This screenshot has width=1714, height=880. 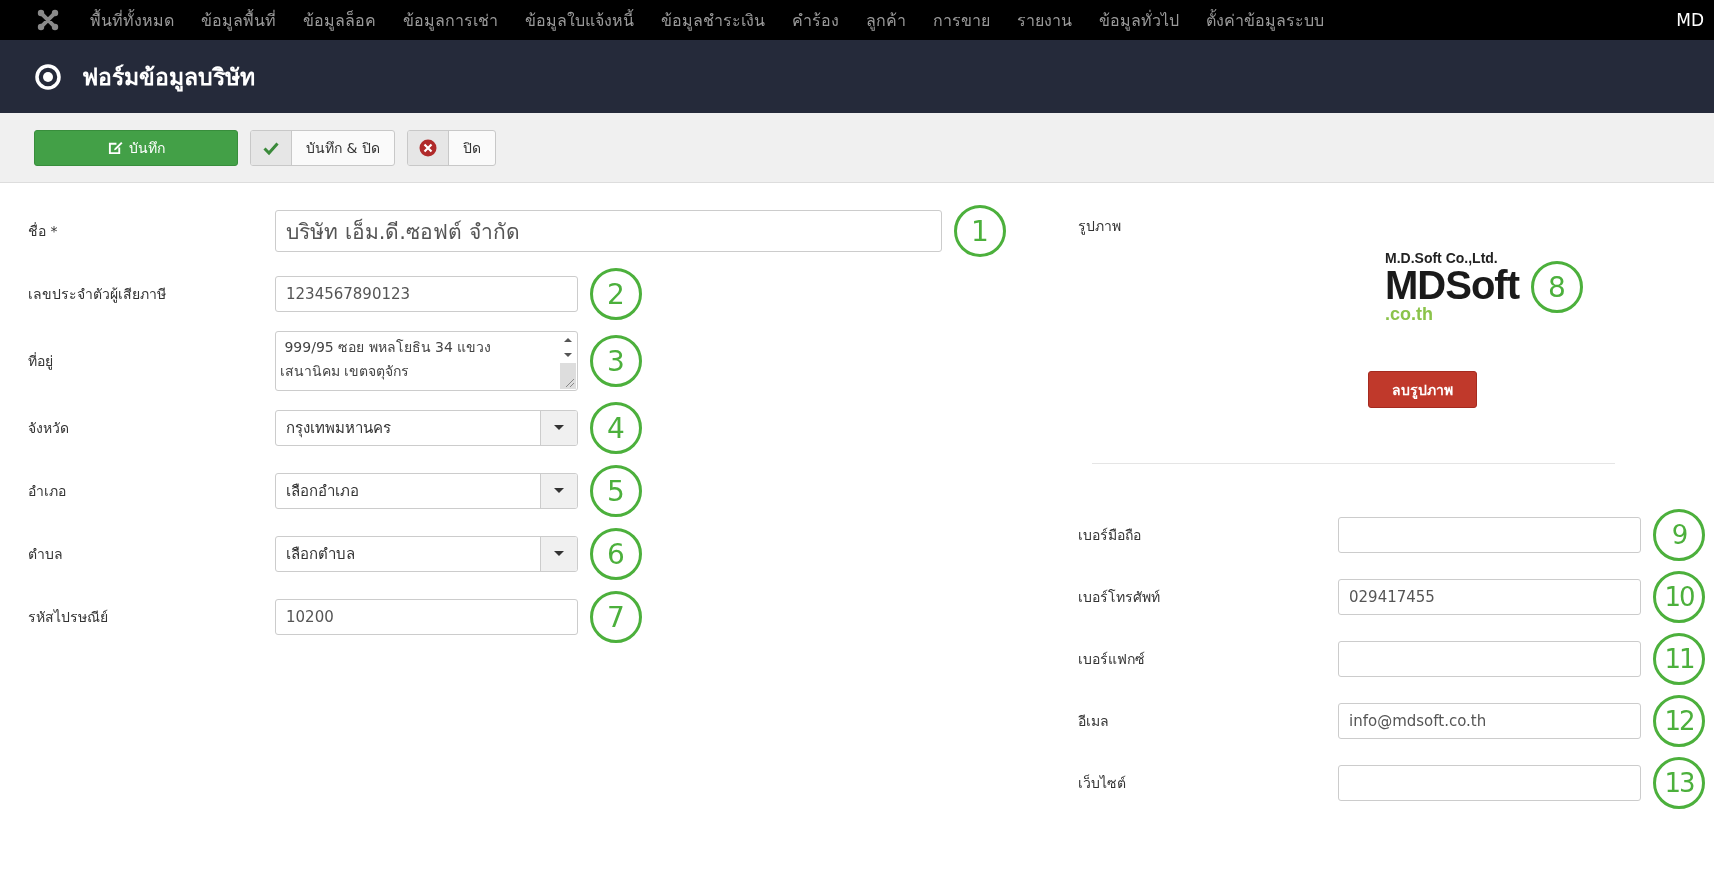 What do you see at coordinates (1489, 597) in the screenshot?
I see `text-input: 029417455` at bounding box center [1489, 597].